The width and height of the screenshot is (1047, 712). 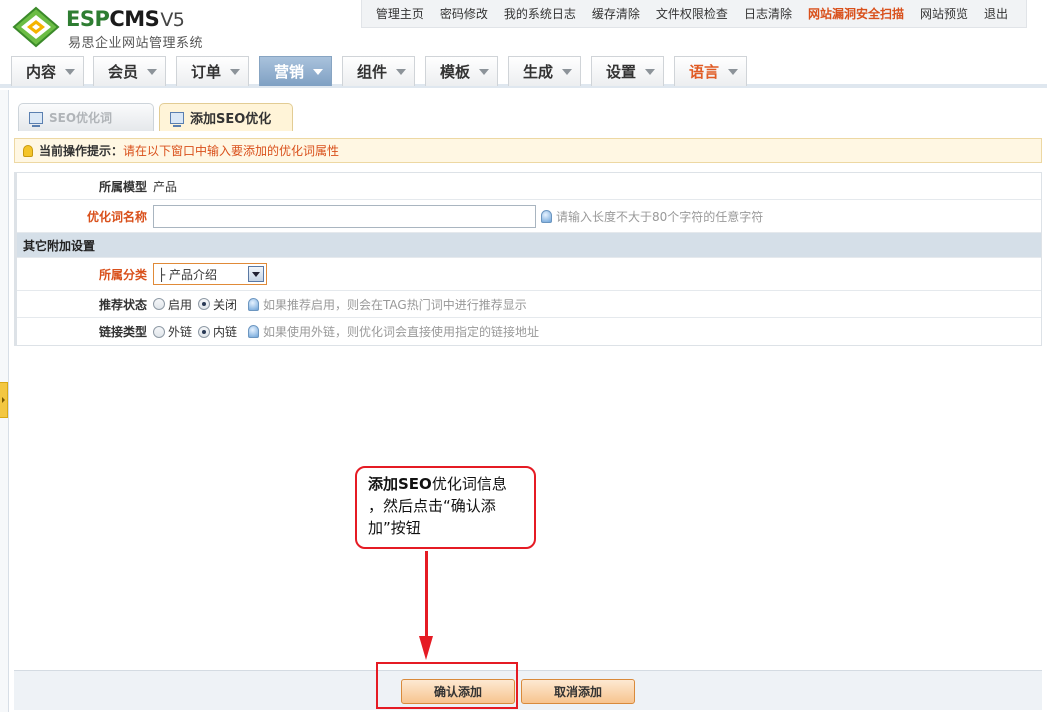 What do you see at coordinates (378, 71) in the screenshot?
I see `menu-components: 组件` at bounding box center [378, 71].